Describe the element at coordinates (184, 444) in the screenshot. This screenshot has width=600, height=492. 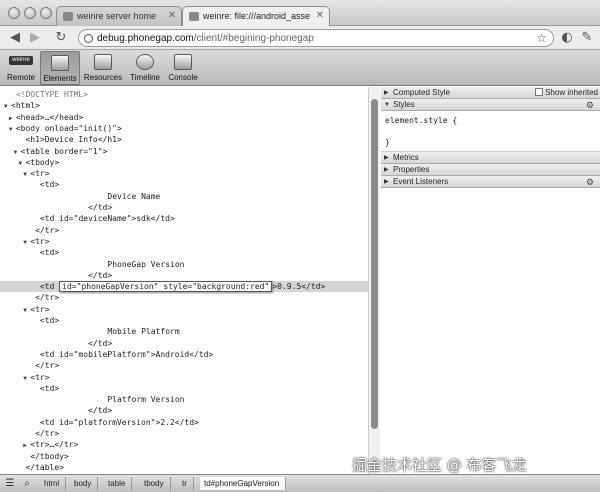
I see `dom-node: ▶ <tr>…</tr>` at that location.